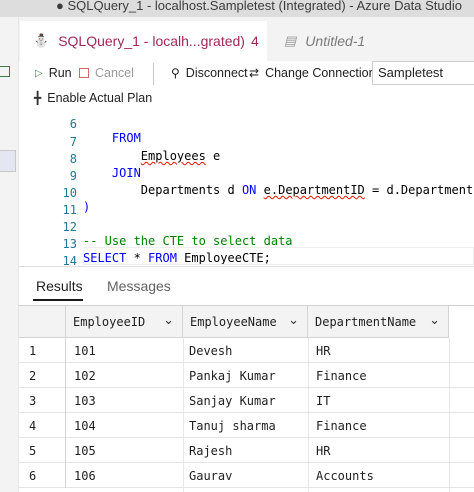 This screenshot has height=492, width=474. What do you see at coordinates (85, 451) in the screenshot?
I see `cell-employeeid: 105` at bounding box center [85, 451].